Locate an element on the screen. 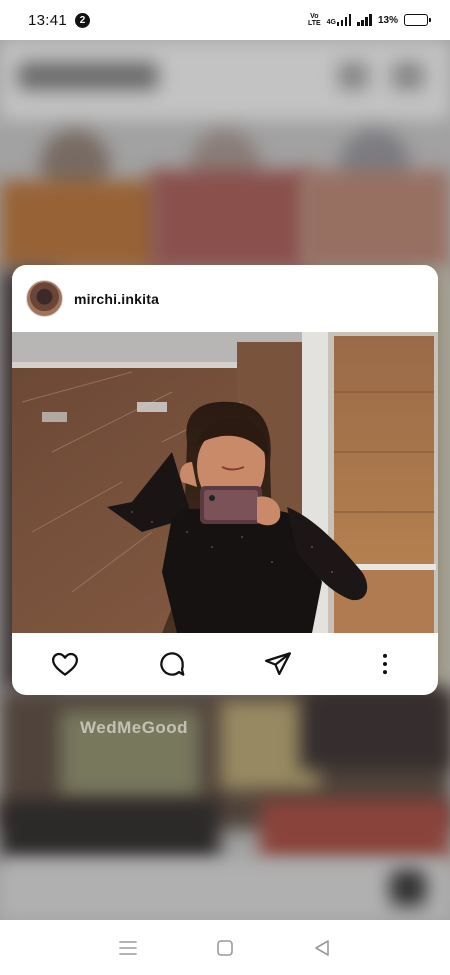 This screenshot has width=450, height=975. battery-percent: 13% is located at coordinates (387, 20).